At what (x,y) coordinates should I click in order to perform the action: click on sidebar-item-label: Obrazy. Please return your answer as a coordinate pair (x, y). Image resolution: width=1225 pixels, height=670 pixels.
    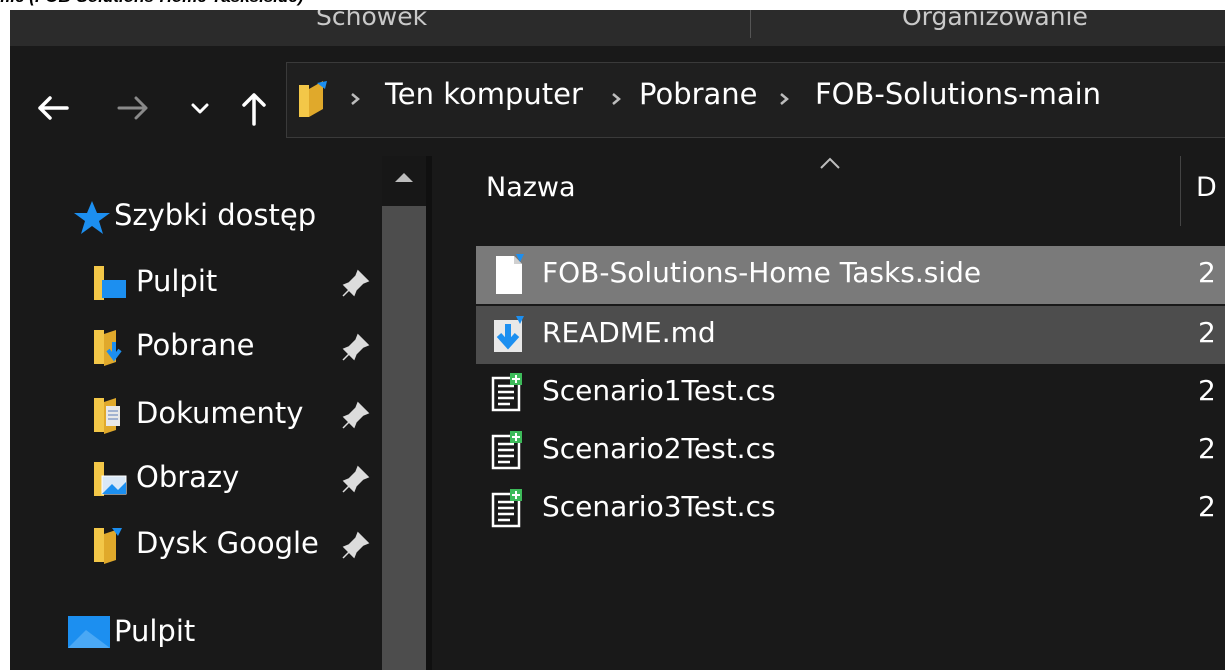
    Looking at the image, I should click on (188, 477).